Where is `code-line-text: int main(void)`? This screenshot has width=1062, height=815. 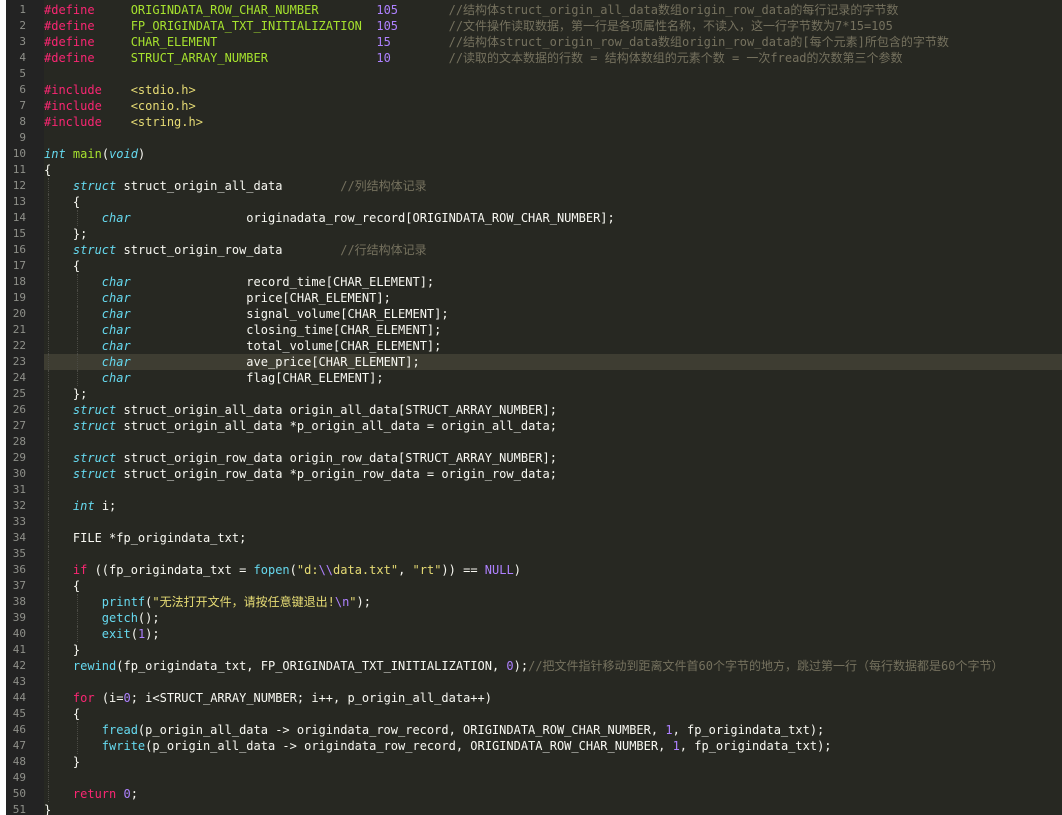 code-line-text: int main(void) is located at coordinates (553, 154).